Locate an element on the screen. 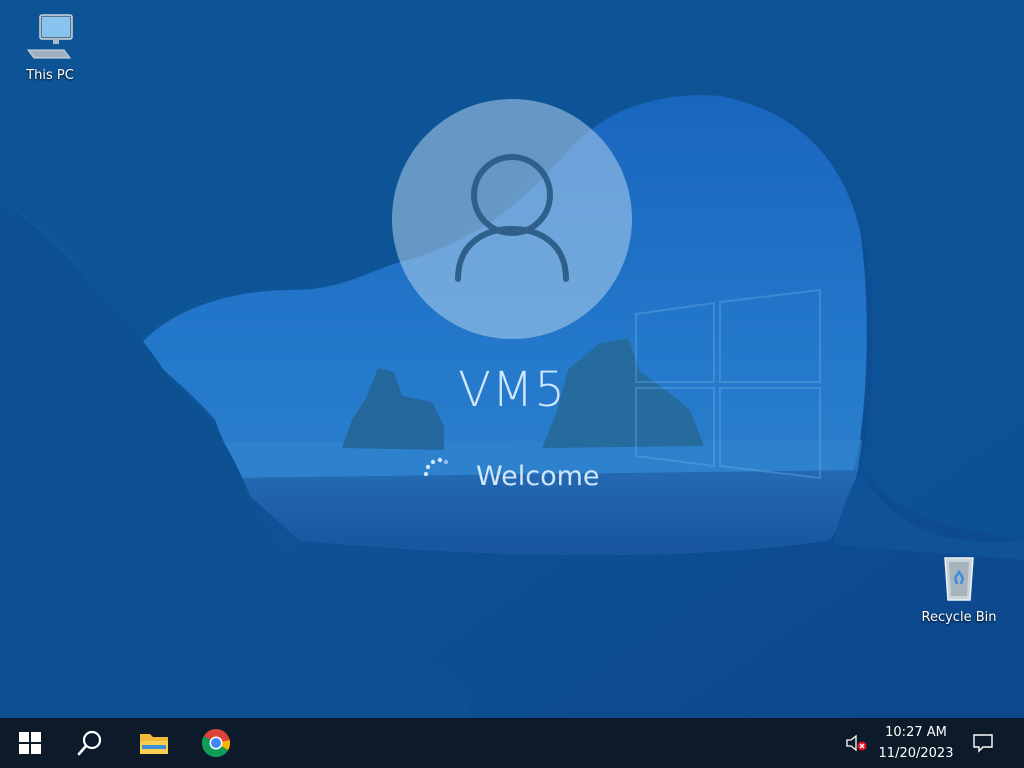  welcome-text: Welcome is located at coordinates (538, 476).